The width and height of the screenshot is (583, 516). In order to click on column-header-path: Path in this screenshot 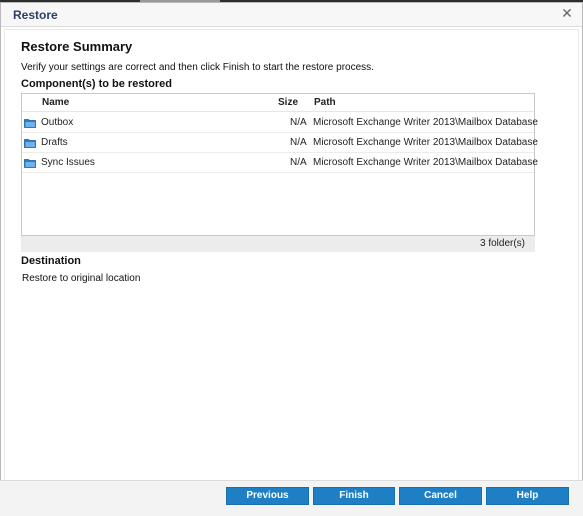, I will do `click(325, 102)`.